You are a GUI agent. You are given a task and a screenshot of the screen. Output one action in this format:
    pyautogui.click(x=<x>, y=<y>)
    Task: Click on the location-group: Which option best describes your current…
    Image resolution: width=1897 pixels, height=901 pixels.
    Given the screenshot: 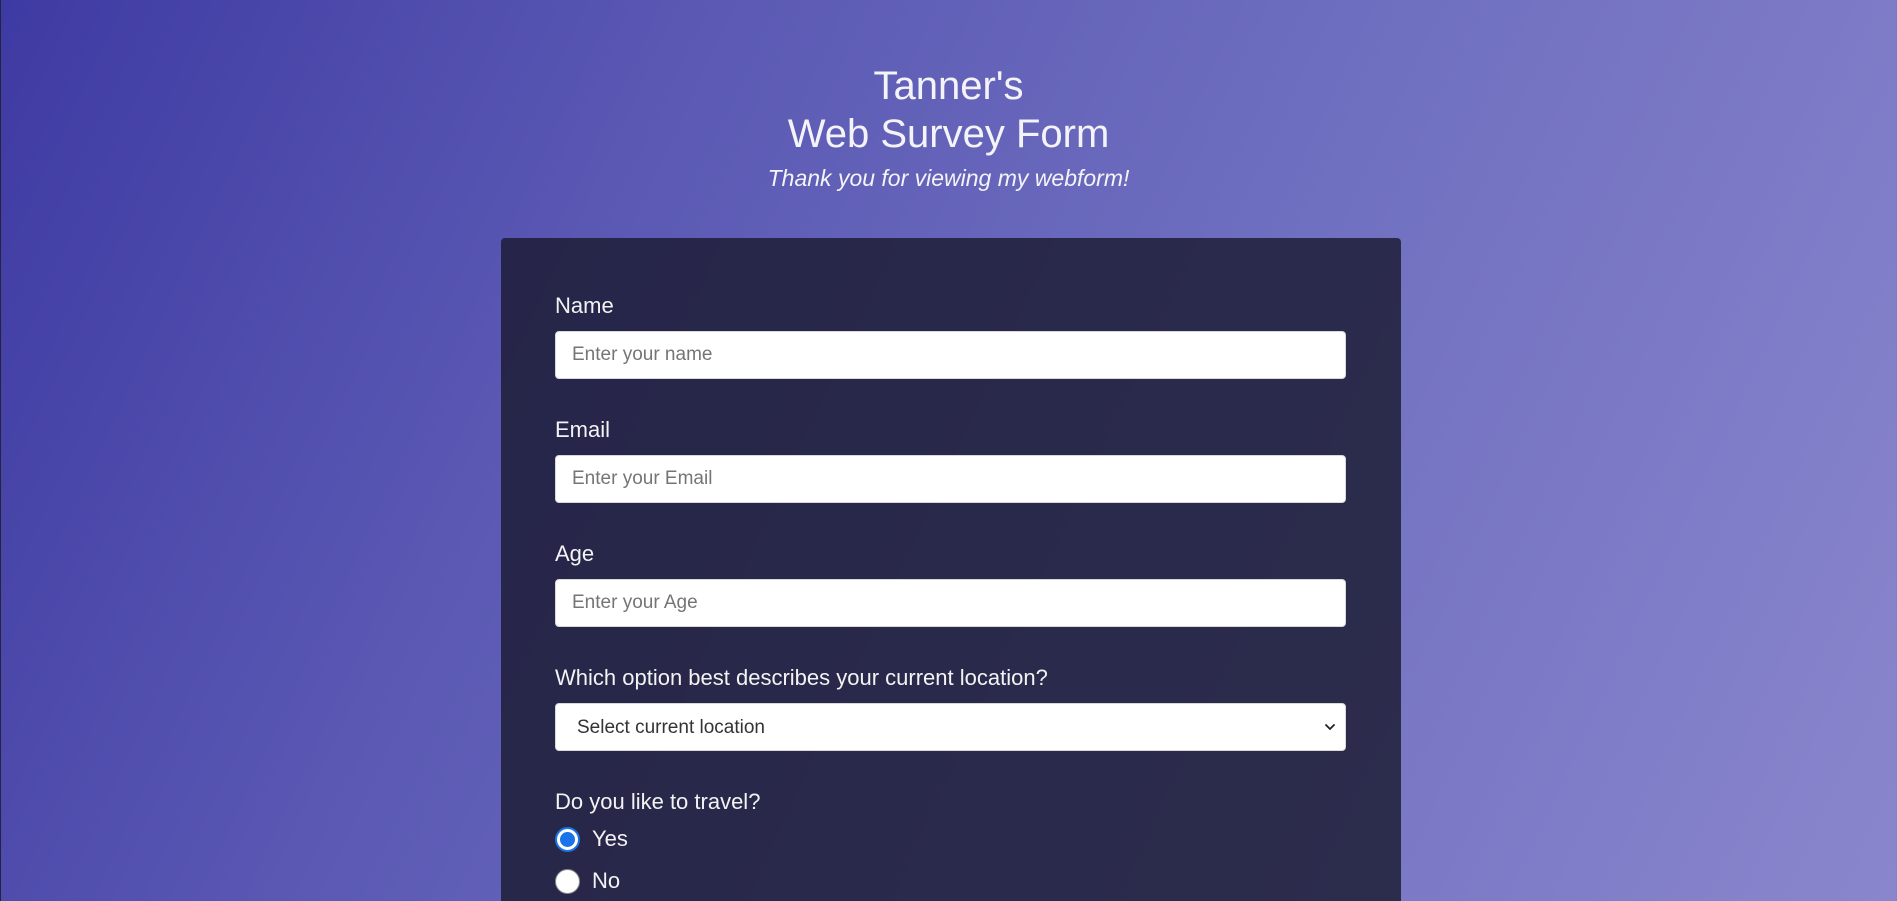 What is the action you would take?
    pyautogui.click(x=950, y=708)
    